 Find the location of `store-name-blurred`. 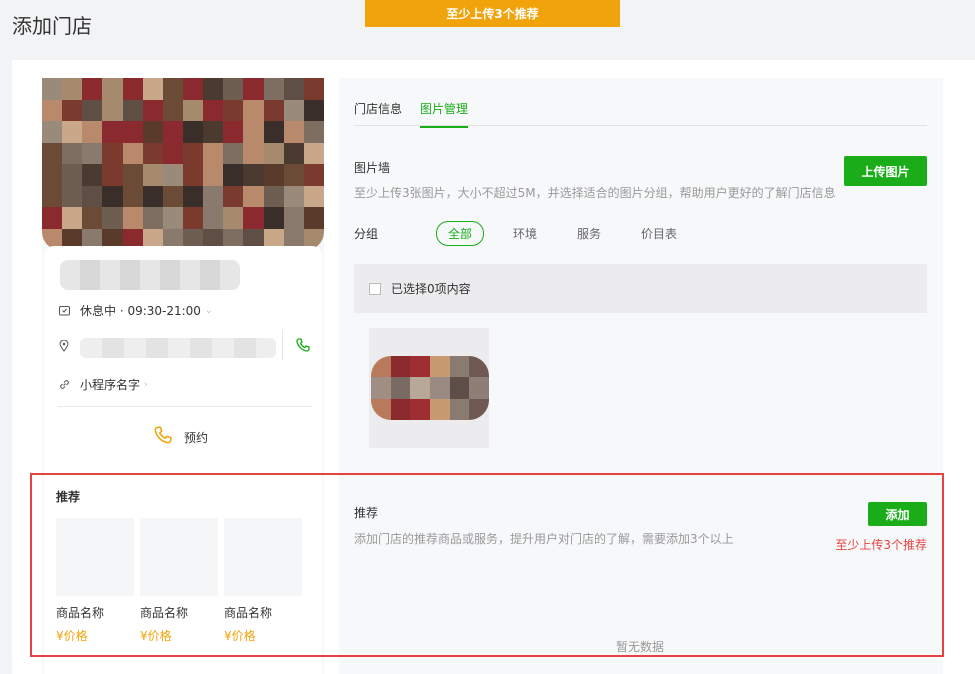

store-name-blurred is located at coordinates (150, 275).